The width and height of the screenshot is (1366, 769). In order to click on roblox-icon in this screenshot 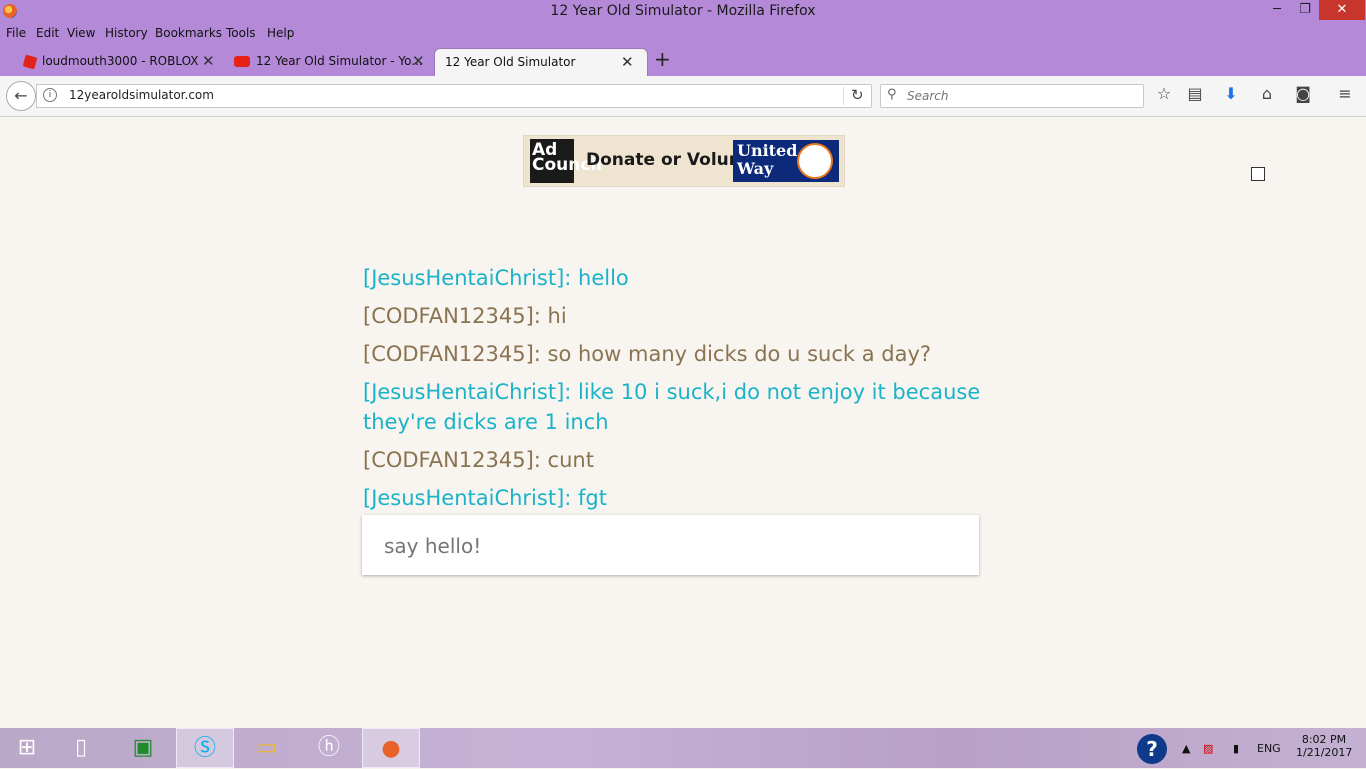, I will do `click(30, 62)`.